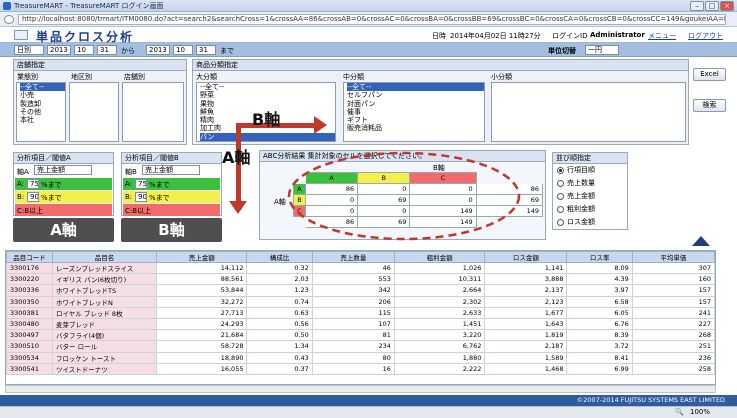  Describe the element at coordinates (701, 241) in the screenshot. I see `scroll-top-icon` at that location.